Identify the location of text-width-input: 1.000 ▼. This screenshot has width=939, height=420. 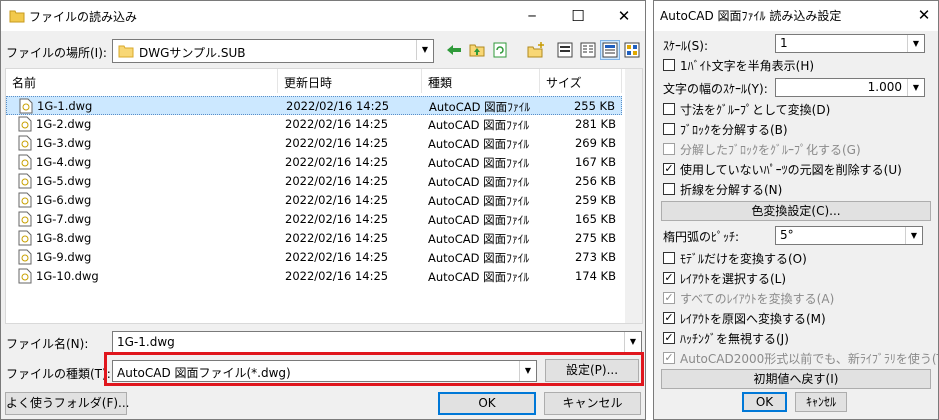
(850, 87).